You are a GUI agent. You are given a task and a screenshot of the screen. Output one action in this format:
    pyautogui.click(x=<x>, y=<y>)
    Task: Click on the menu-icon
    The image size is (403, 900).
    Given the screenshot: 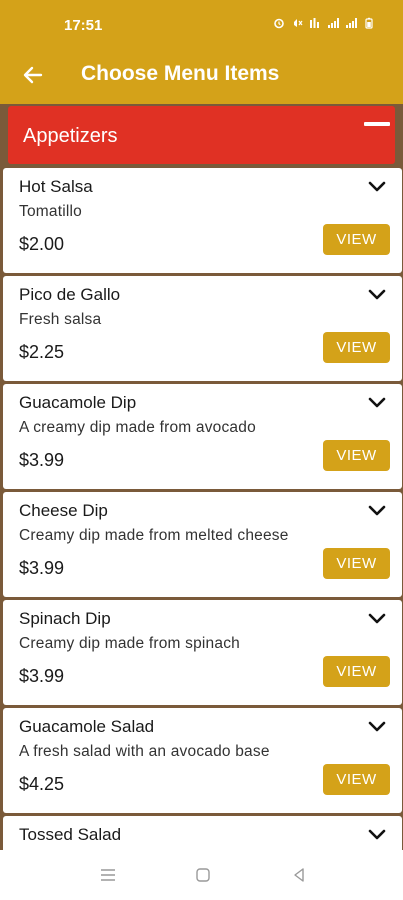 What is the action you would take?
    pyautogui.click(x=108, y=875)
    